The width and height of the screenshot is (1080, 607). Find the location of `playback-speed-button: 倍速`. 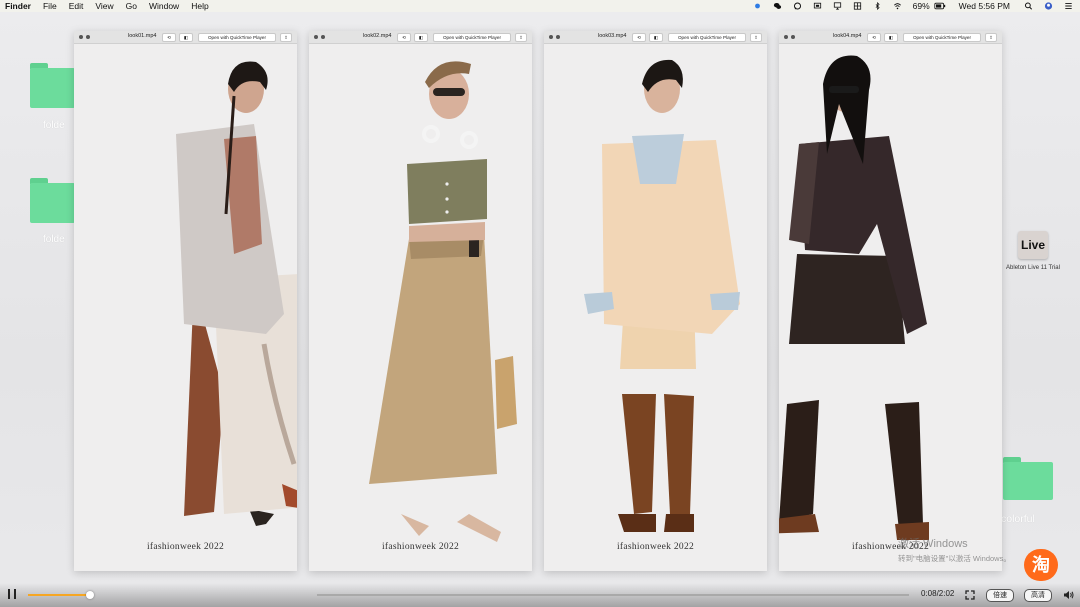

playback-speed-button: 倍速 is located at coordinates (1000, 595).